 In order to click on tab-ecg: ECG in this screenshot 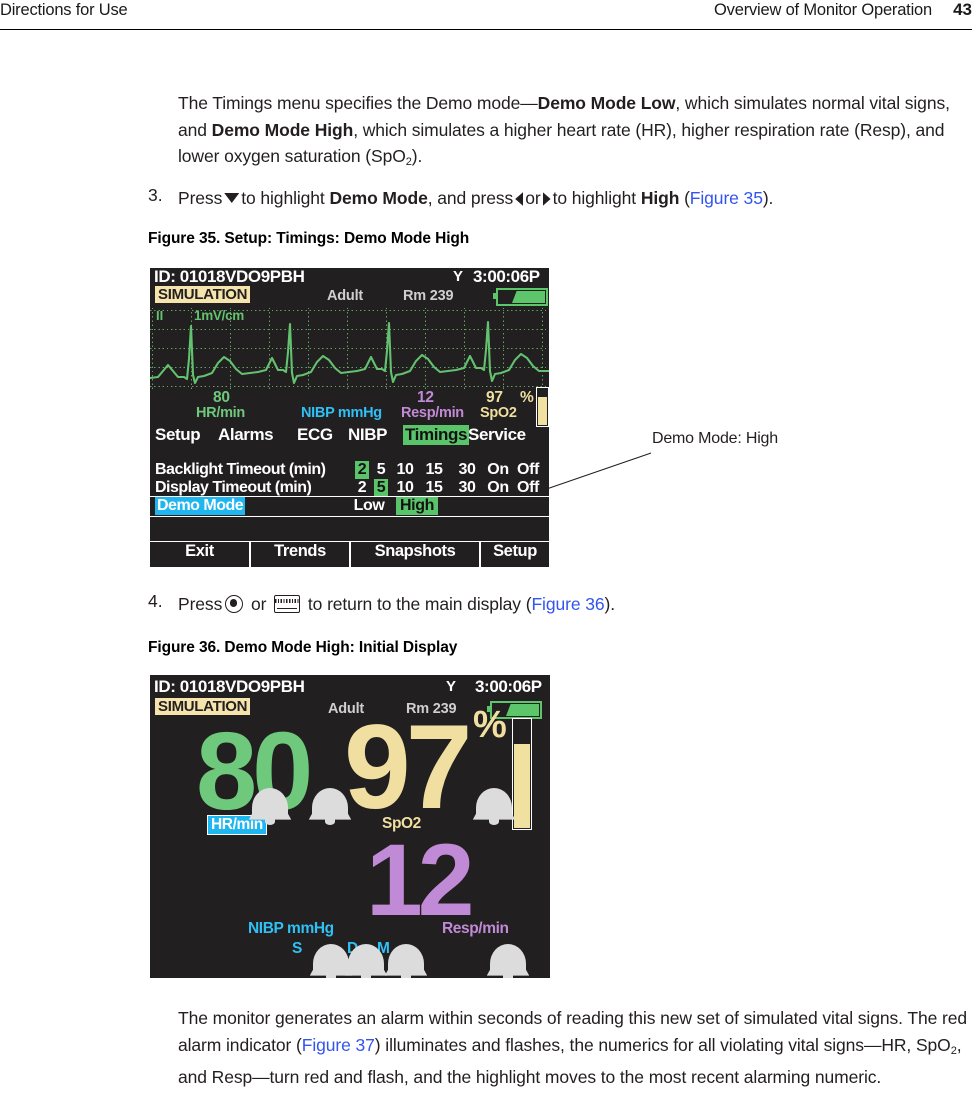, I will do `click(315, 435)`.